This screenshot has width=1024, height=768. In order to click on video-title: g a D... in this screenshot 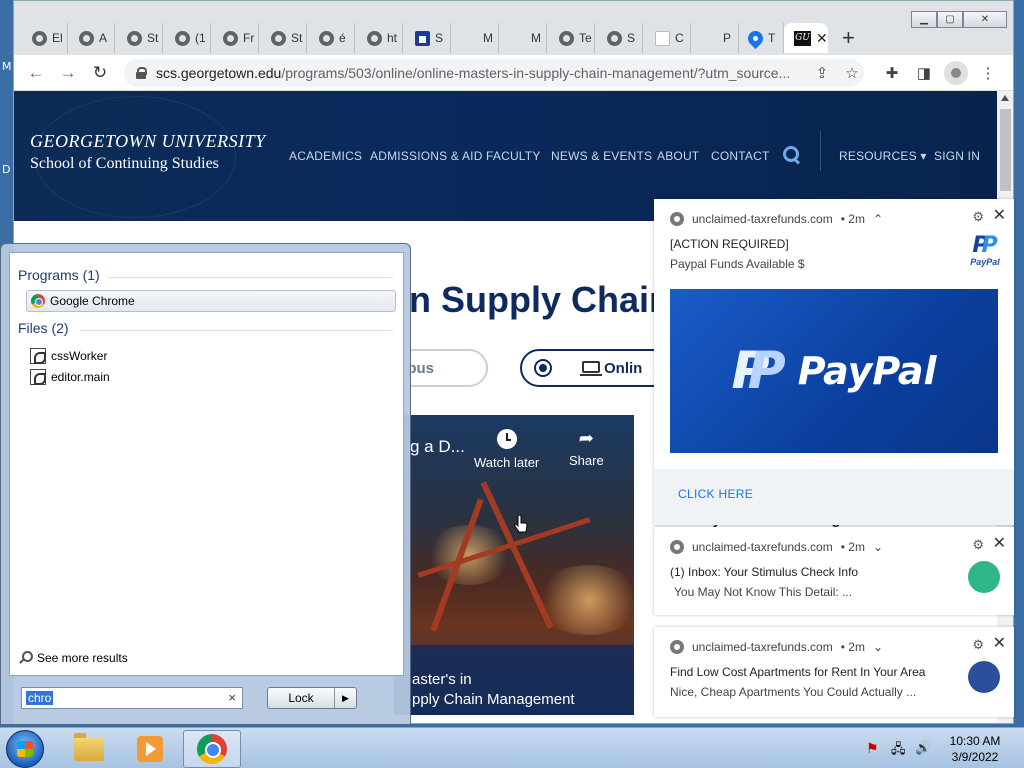, I will do `click(437, 447)`.